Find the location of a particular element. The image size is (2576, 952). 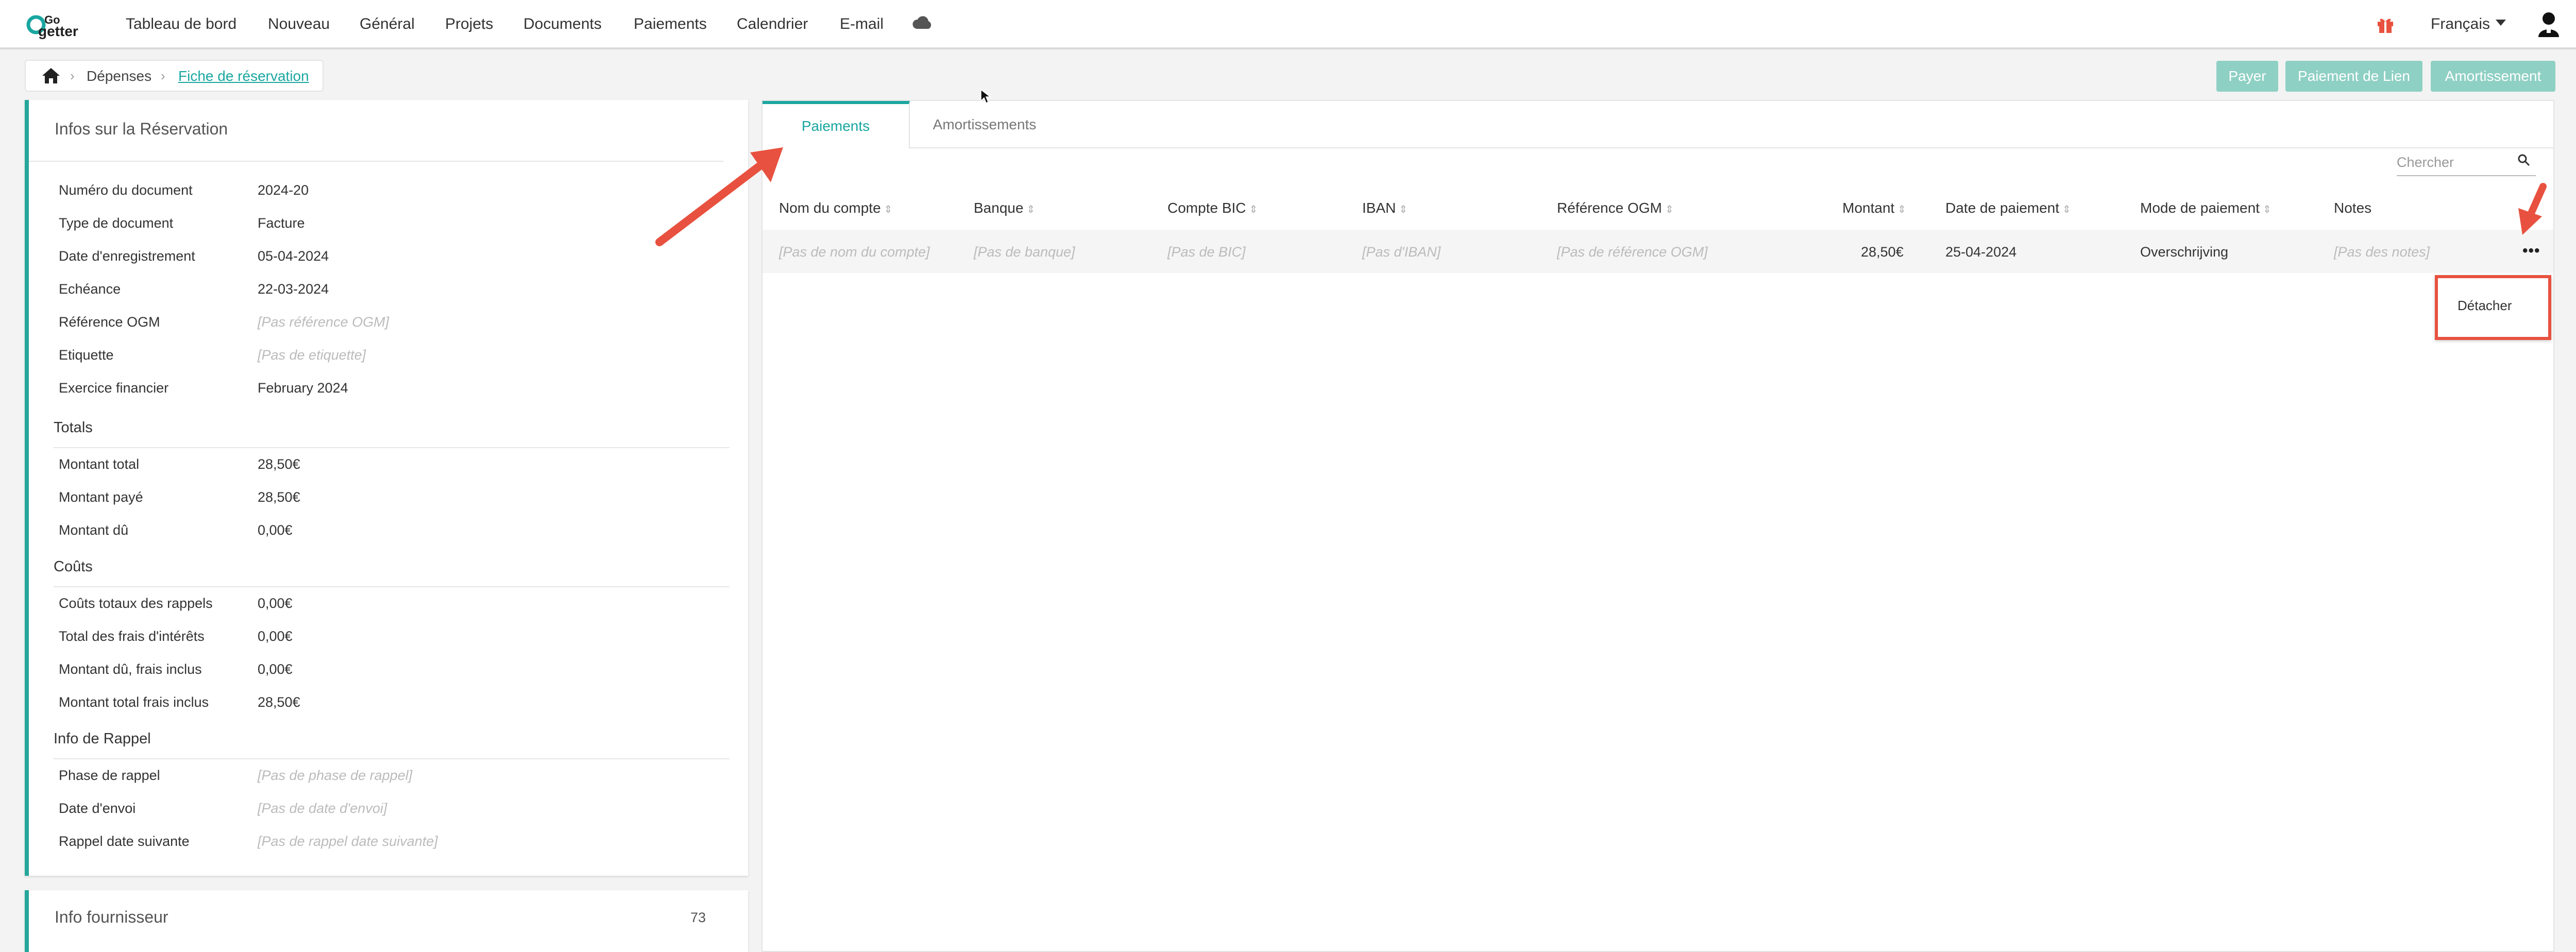

language-selector: Français is located at coordinates (2460, 24).